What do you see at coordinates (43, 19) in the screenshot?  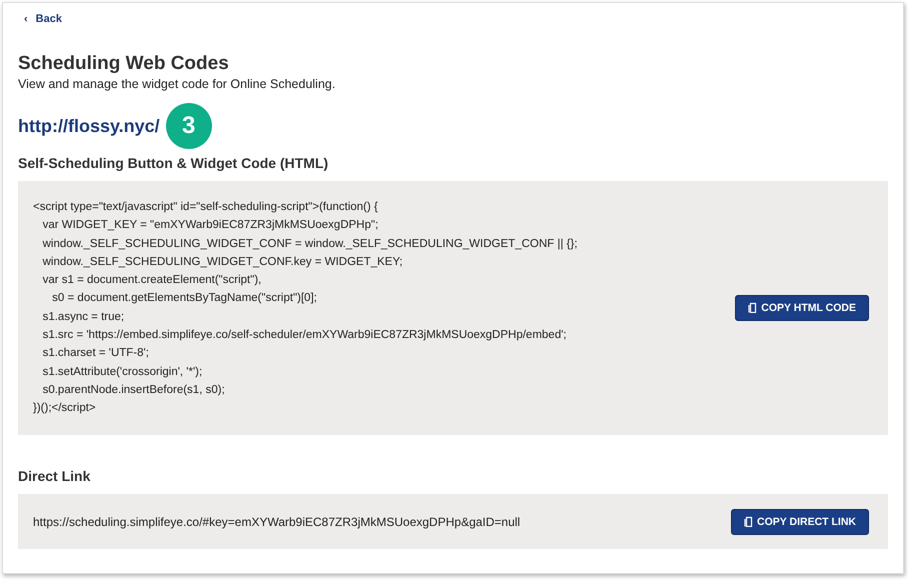 I see `back-link: ‹ Back` at bounding box center [43, 19].